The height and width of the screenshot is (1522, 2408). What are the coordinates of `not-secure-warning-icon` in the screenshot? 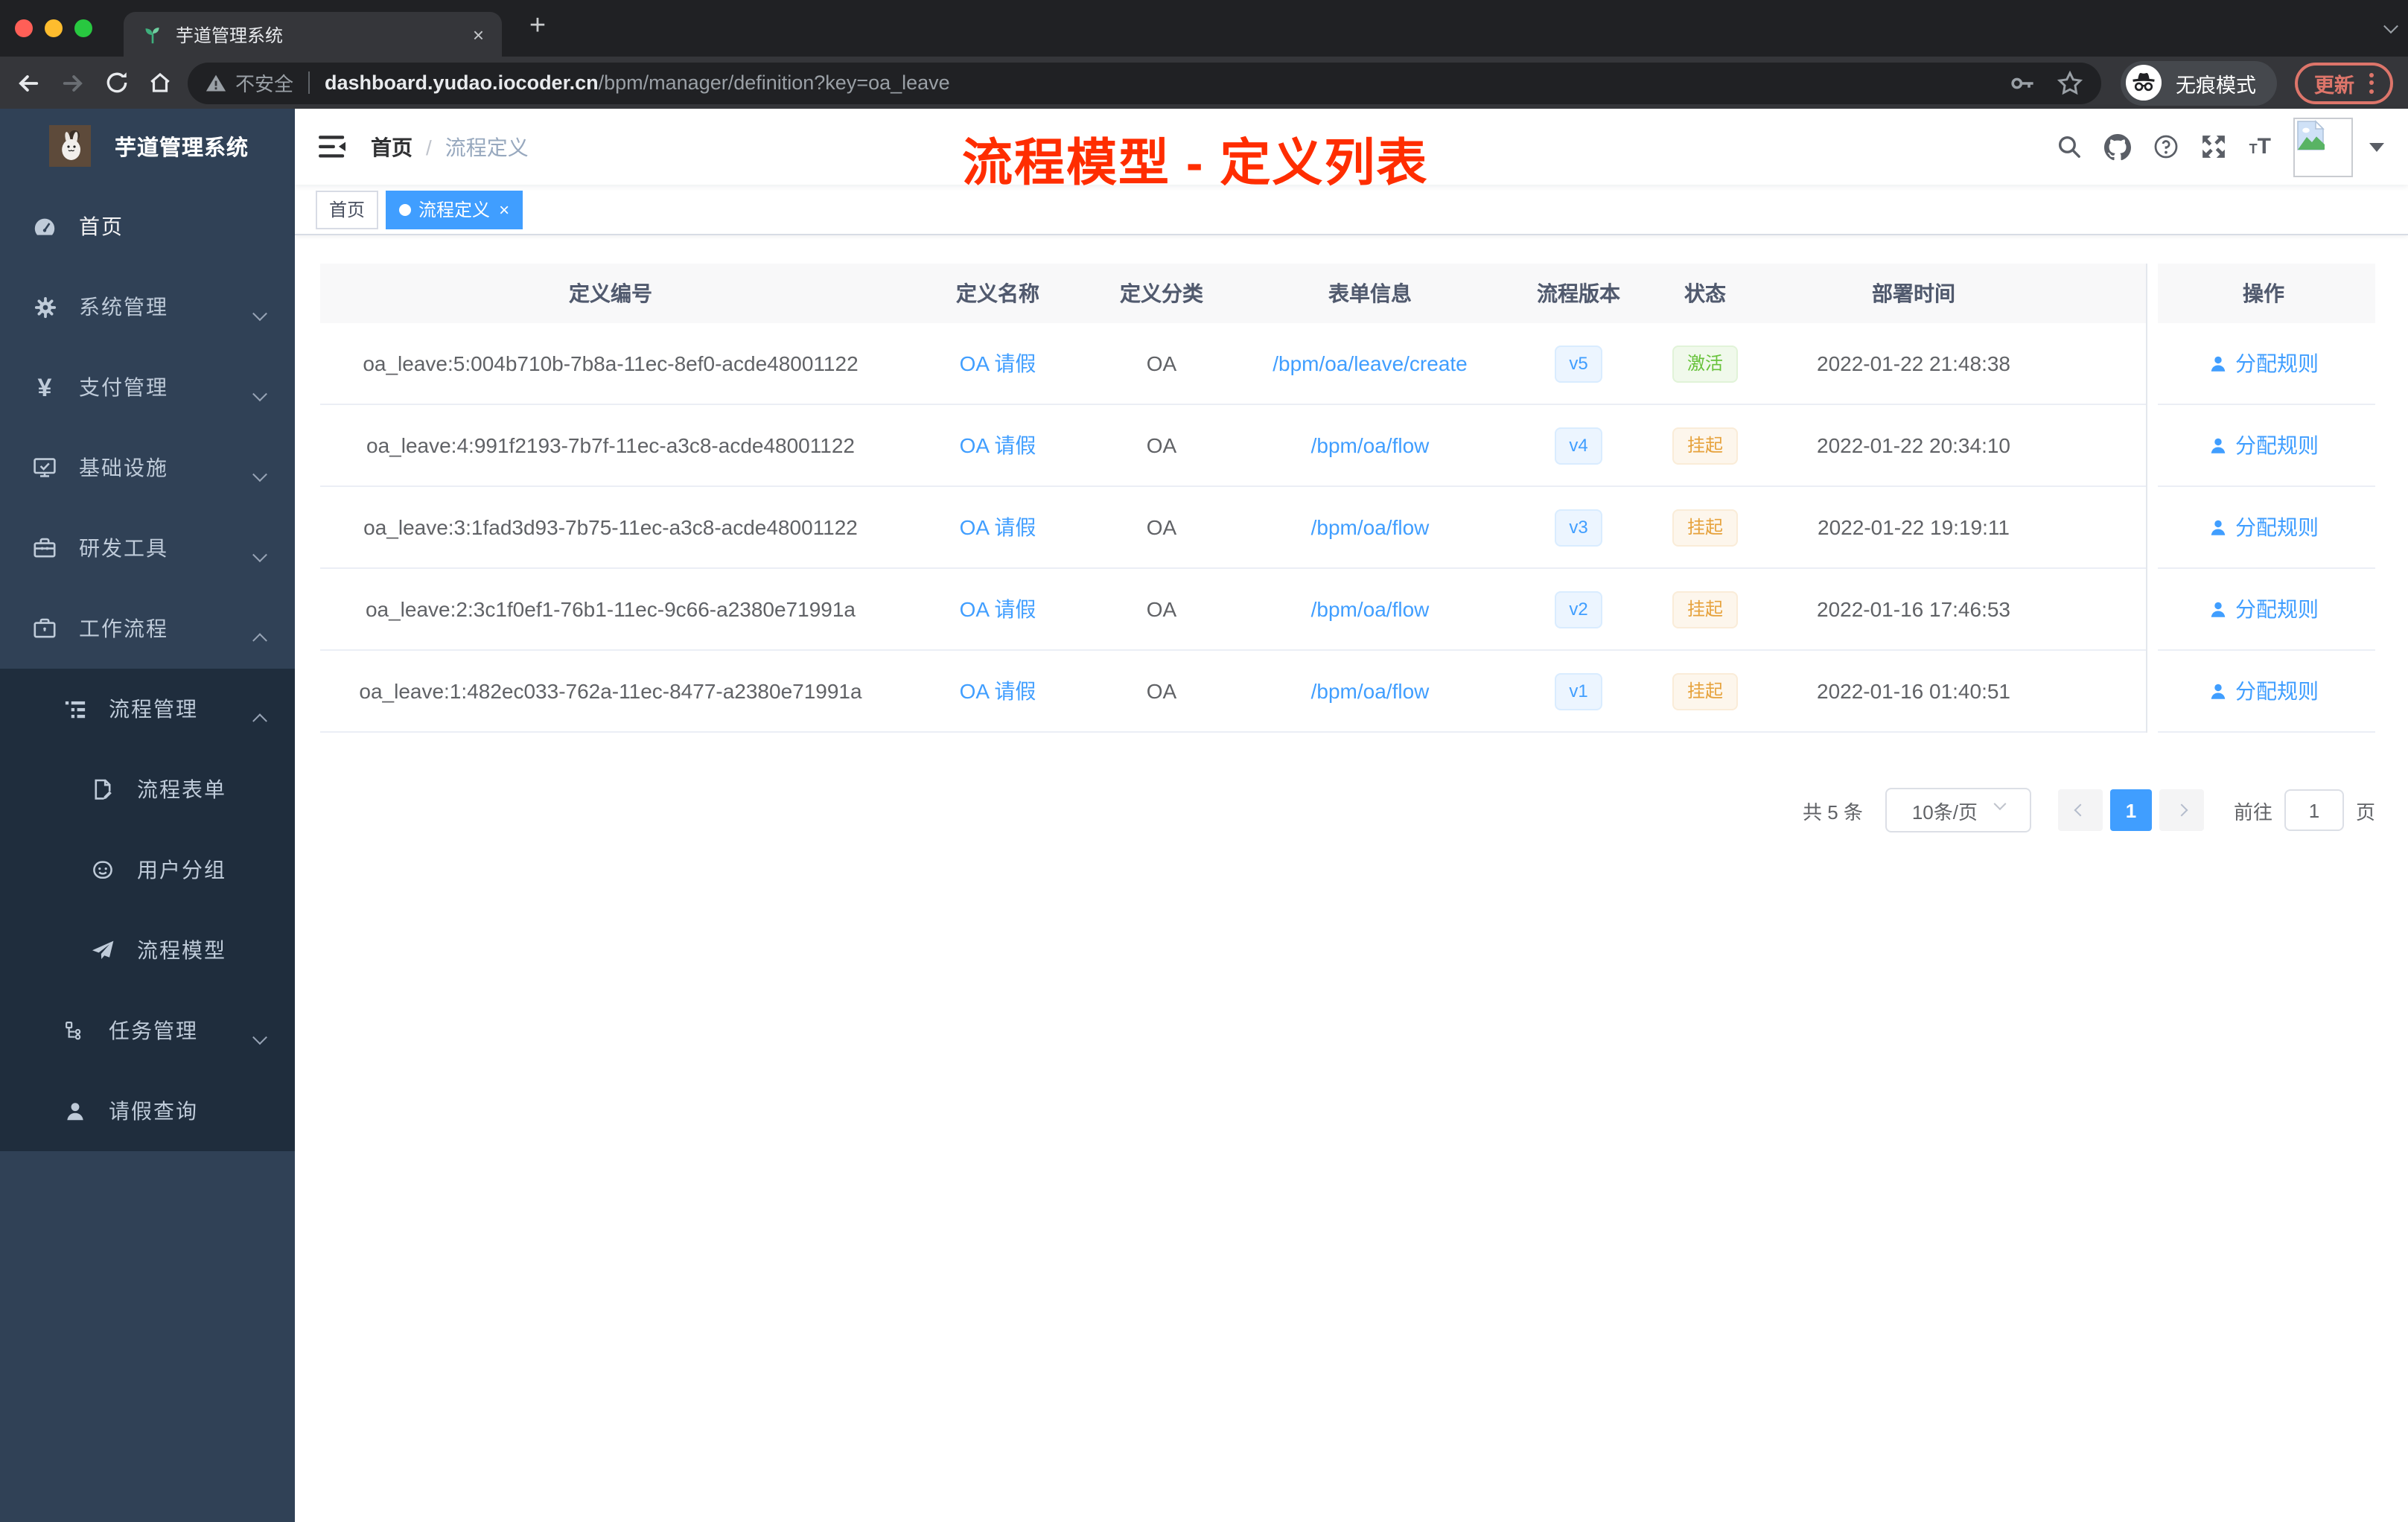 It's located at (216, 82).